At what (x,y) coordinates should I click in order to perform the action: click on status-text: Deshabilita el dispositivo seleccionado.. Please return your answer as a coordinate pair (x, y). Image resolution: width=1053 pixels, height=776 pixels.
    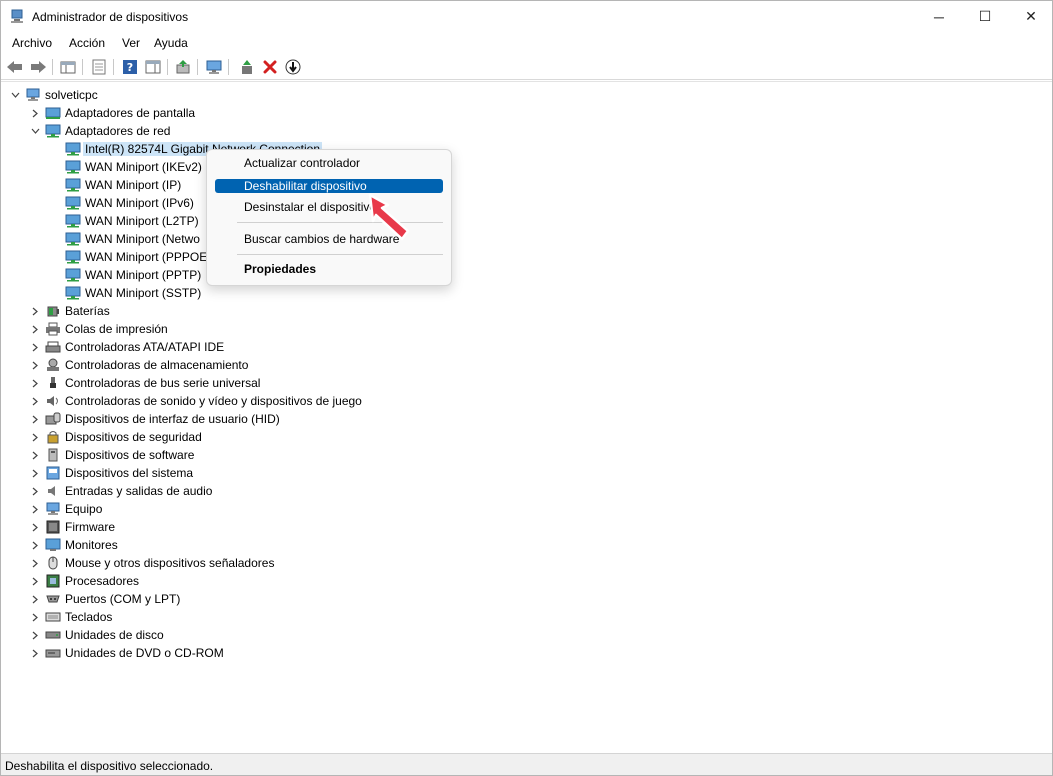
    Looking at the image, I should click on (109, 766).